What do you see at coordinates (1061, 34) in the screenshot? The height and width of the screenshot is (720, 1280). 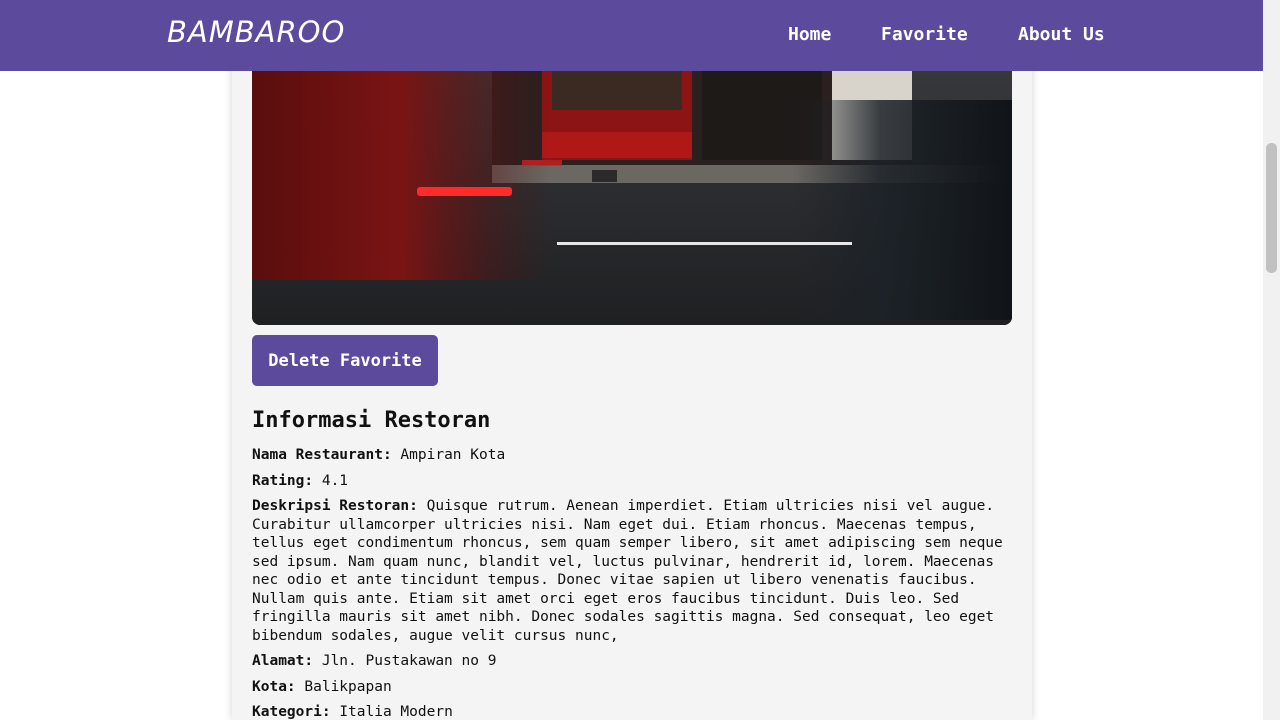 I see `nav-about-link: About Us` at bounding box center [1061, 34].